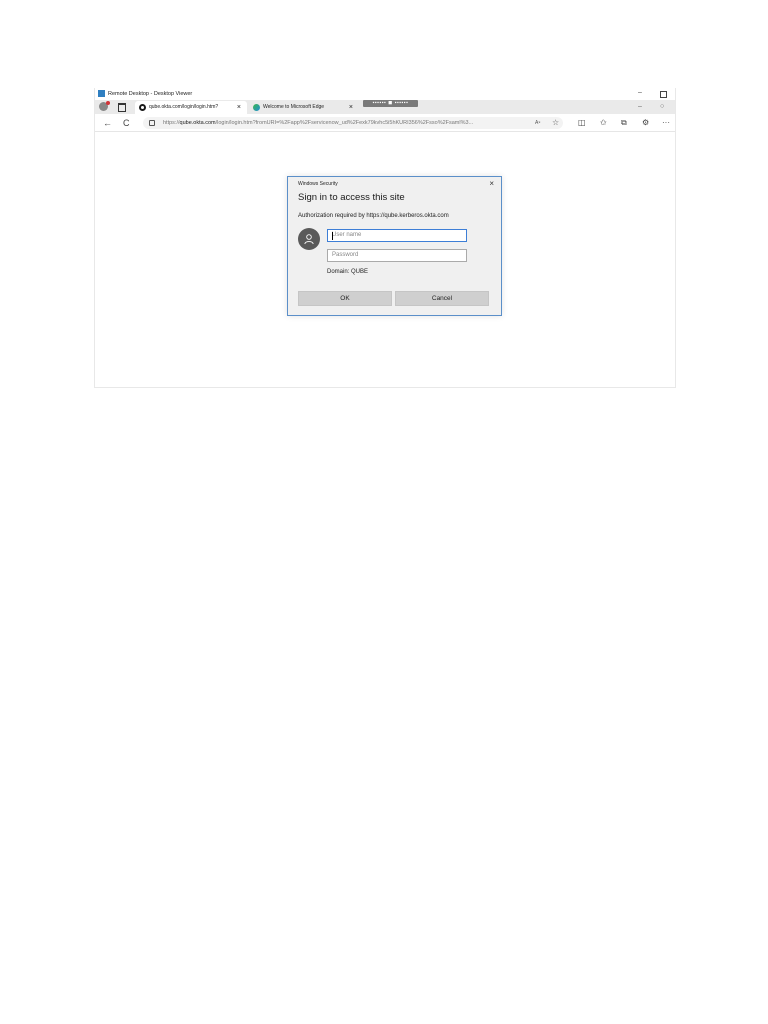  Describe the element at coordinates (491, 183) in the screenshot. I see `close-icon: ×` at that location.